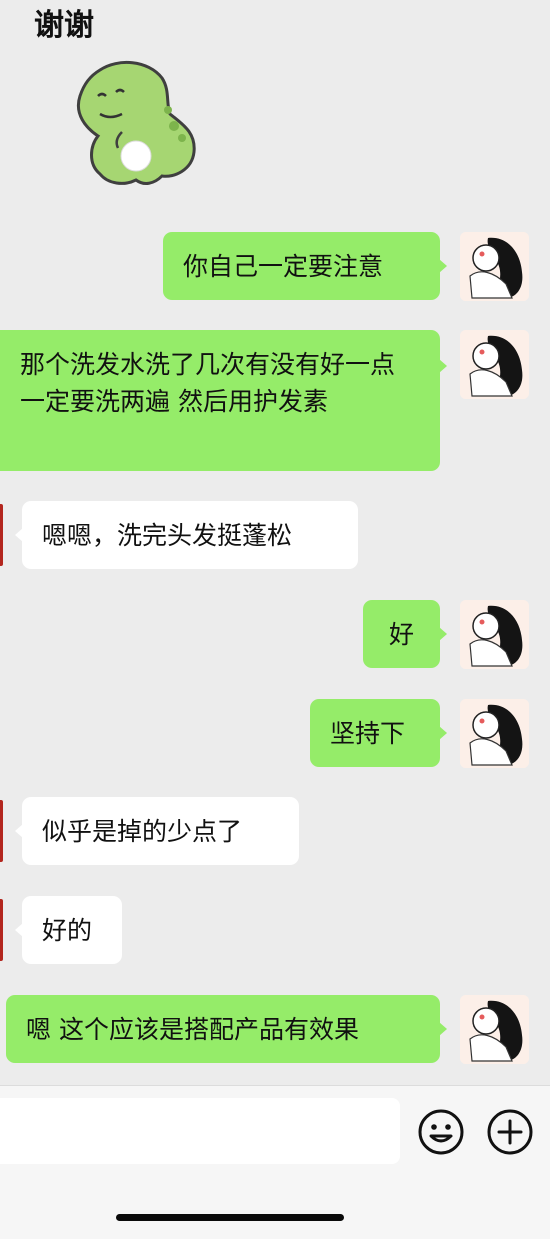  Describe the element at coordinates (142, 831) in the screenshot. I see `message-text: 似乎是掉的少点了` at that location.